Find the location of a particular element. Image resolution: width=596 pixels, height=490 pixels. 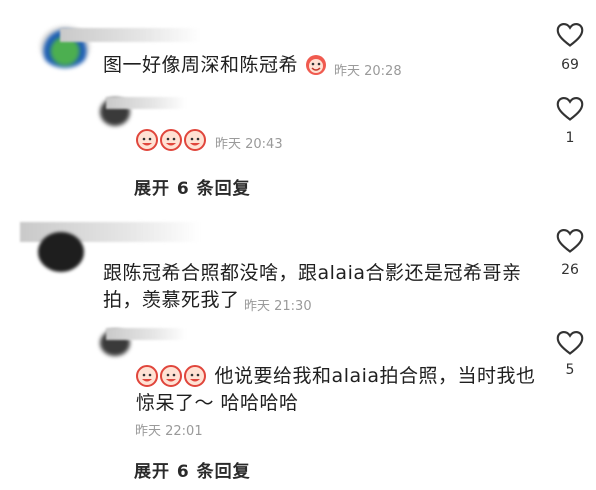

reply-emojis is located at coordinates (172, 142).